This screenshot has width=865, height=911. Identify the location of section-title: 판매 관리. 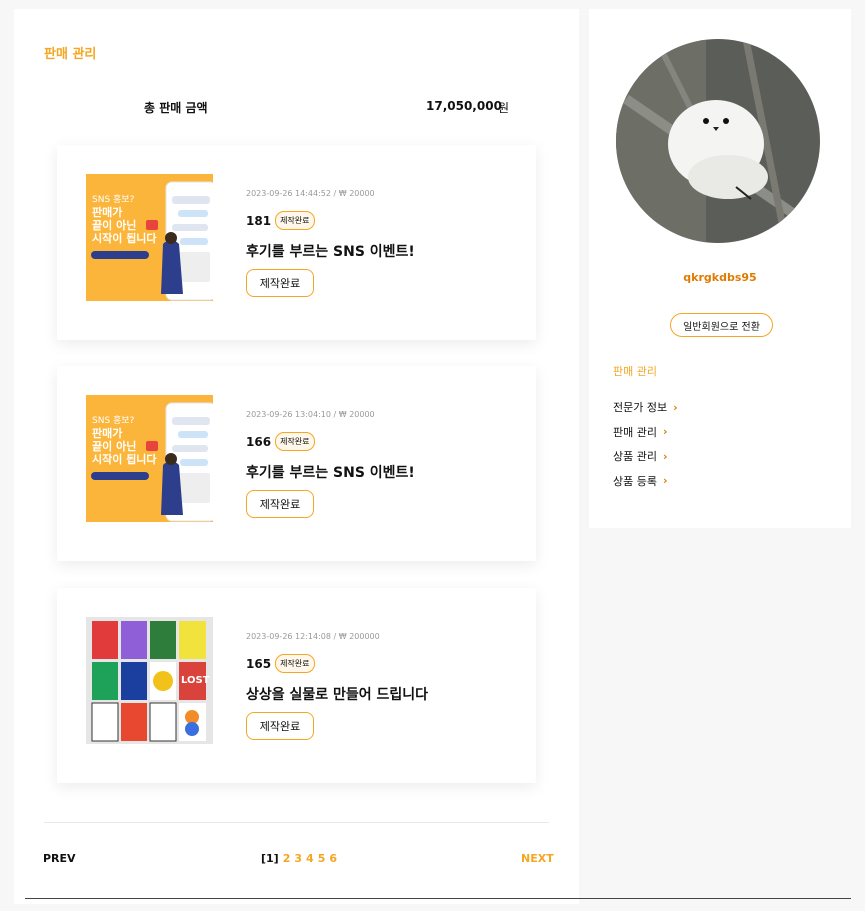
(70, 54).